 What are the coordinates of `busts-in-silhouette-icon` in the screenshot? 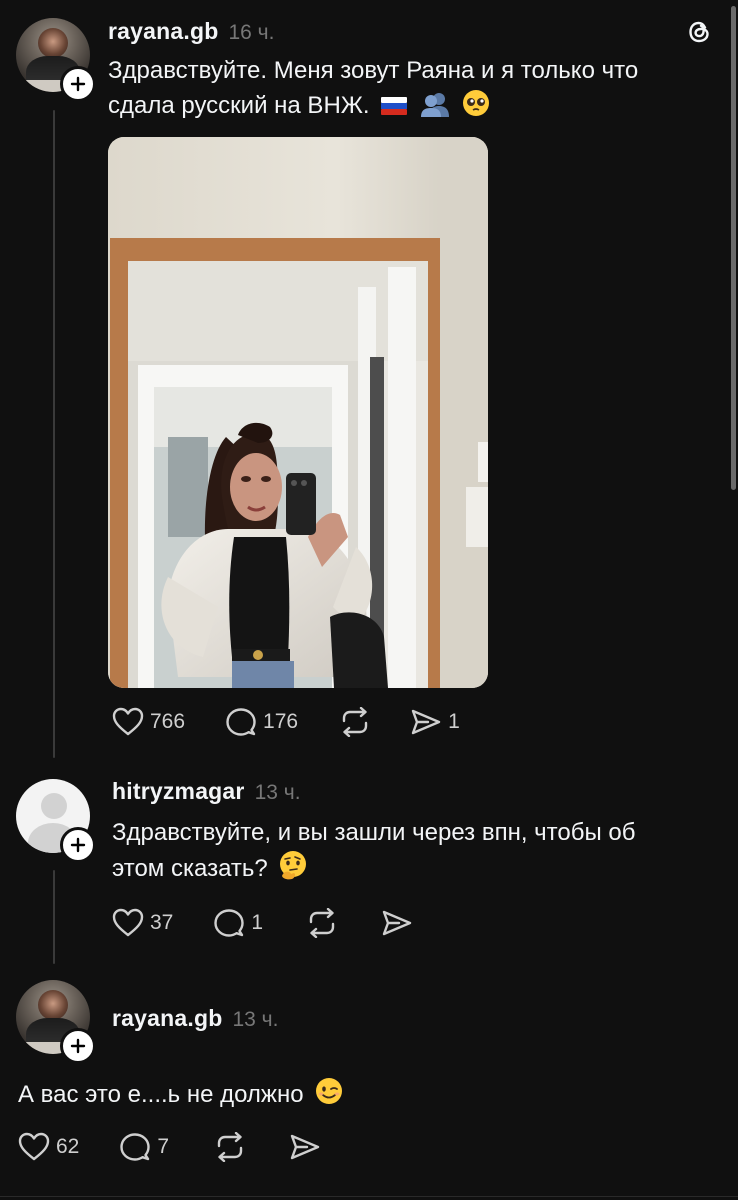 It's located at (435, 109).